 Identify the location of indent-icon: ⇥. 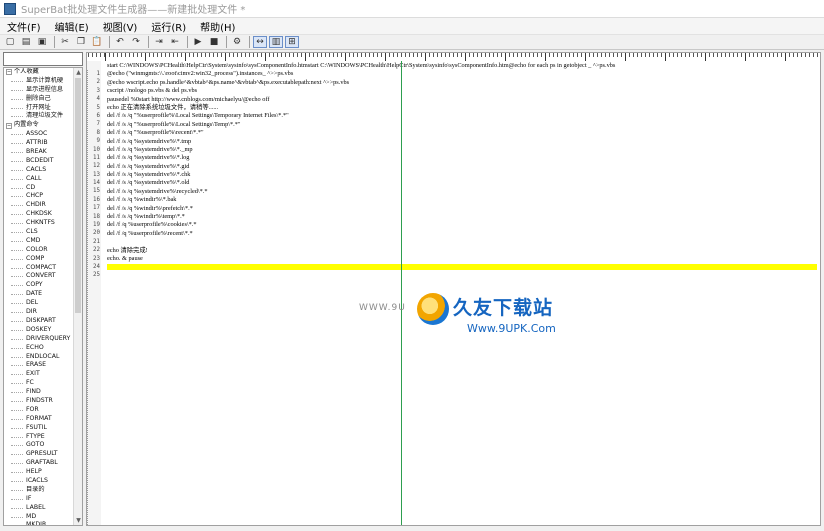
(159, 42).